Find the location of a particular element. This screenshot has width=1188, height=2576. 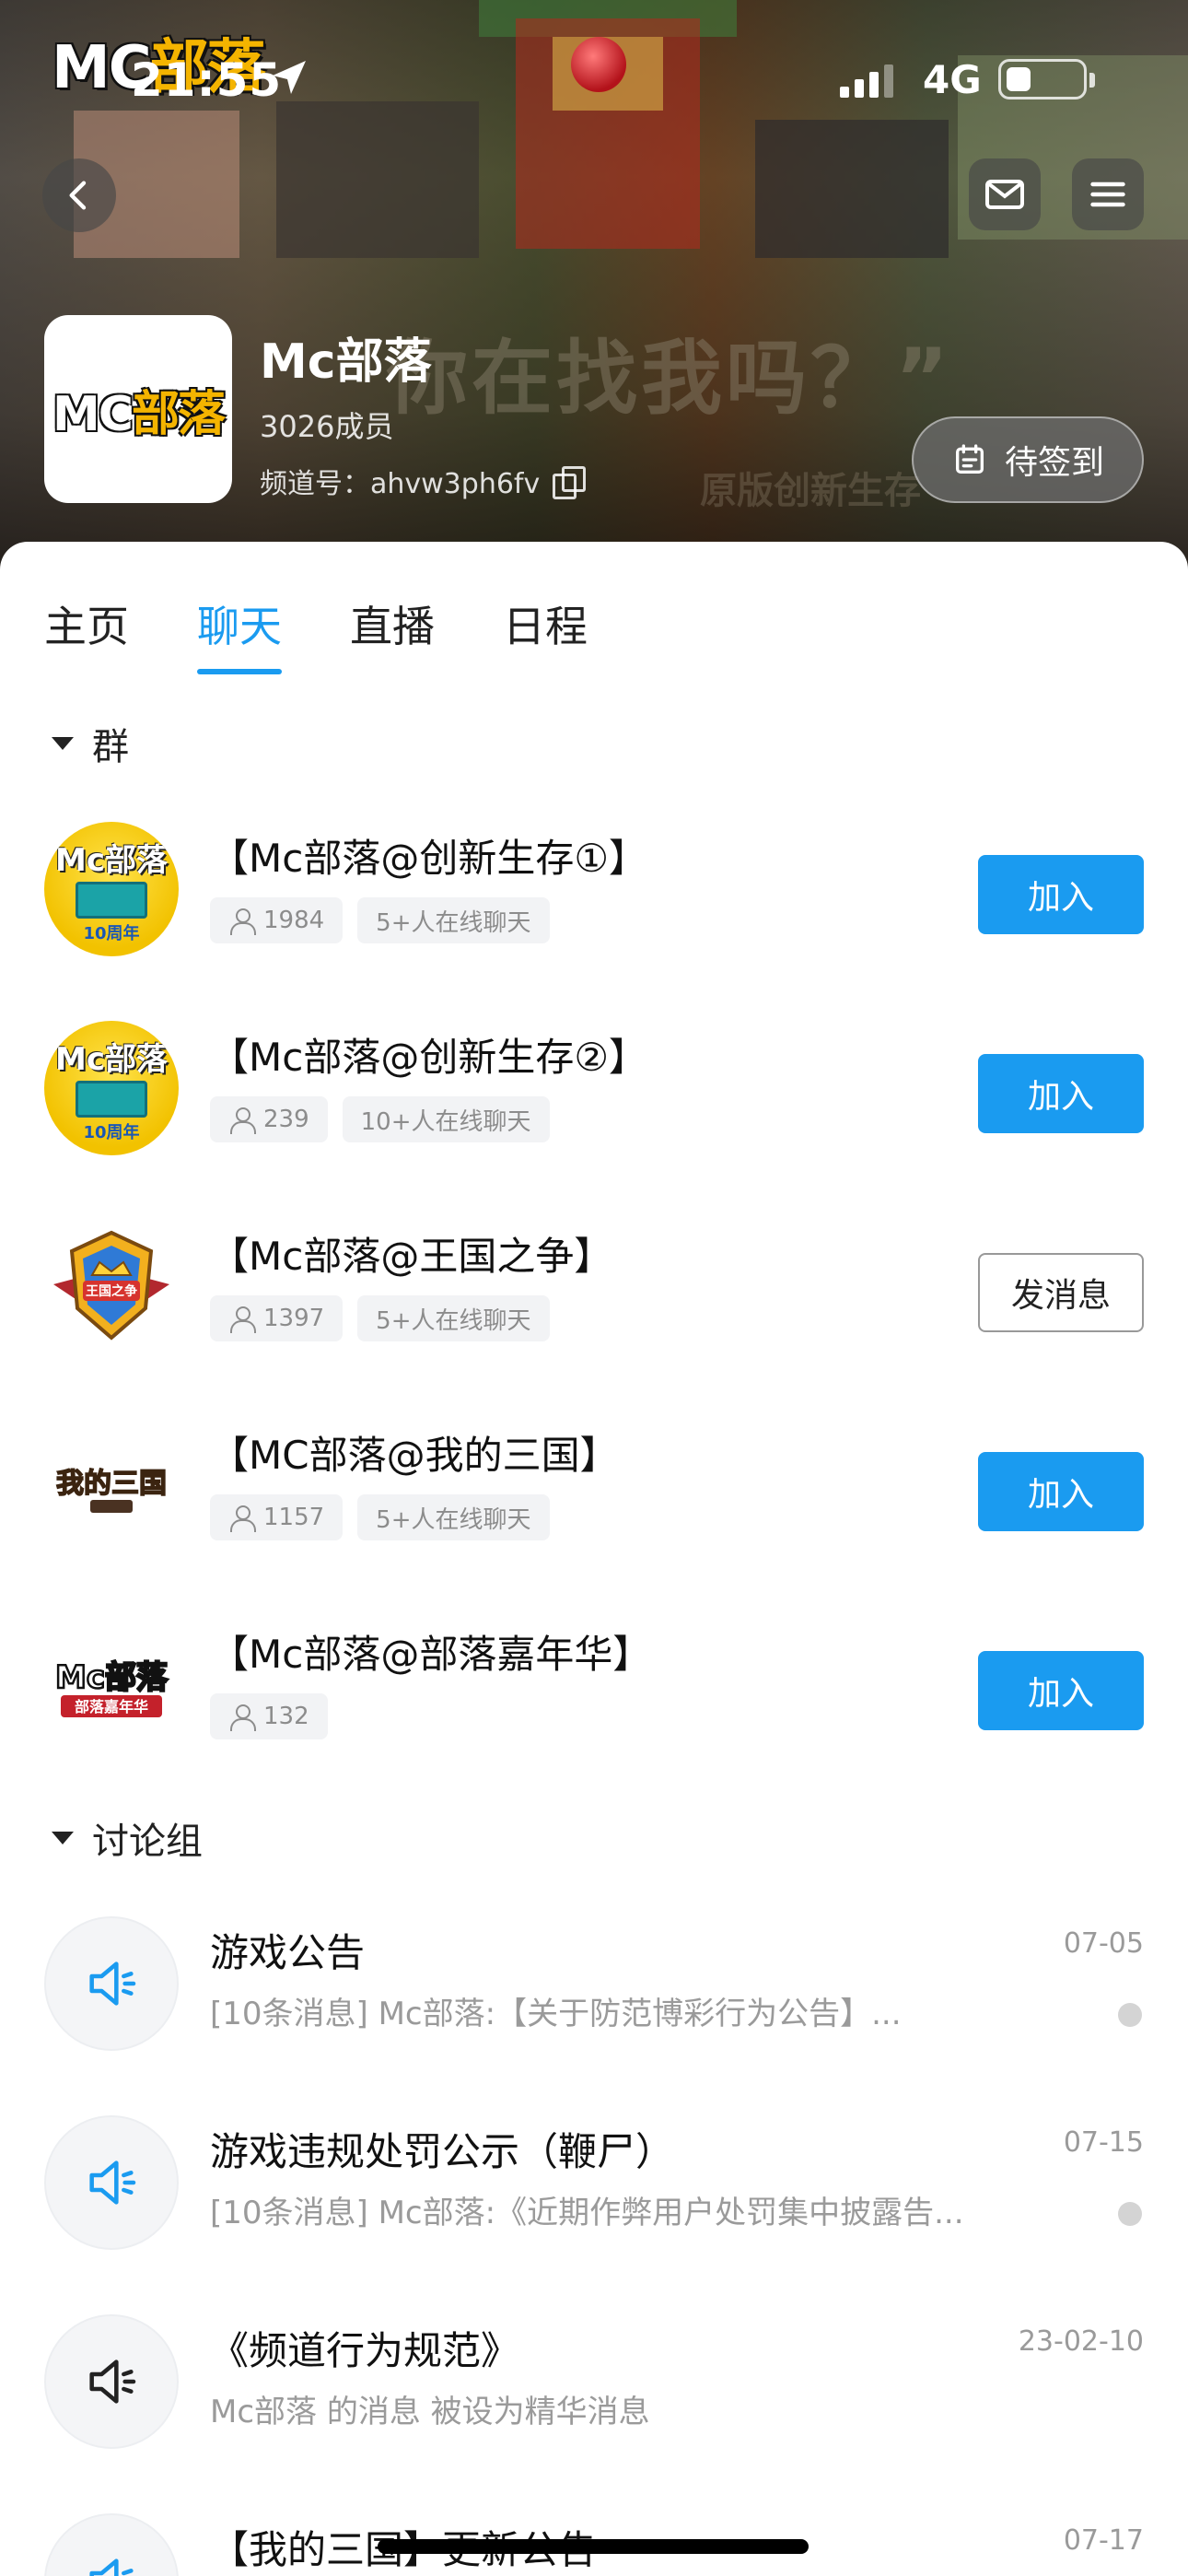

calendar-icon is located at coordinates (970, 459).